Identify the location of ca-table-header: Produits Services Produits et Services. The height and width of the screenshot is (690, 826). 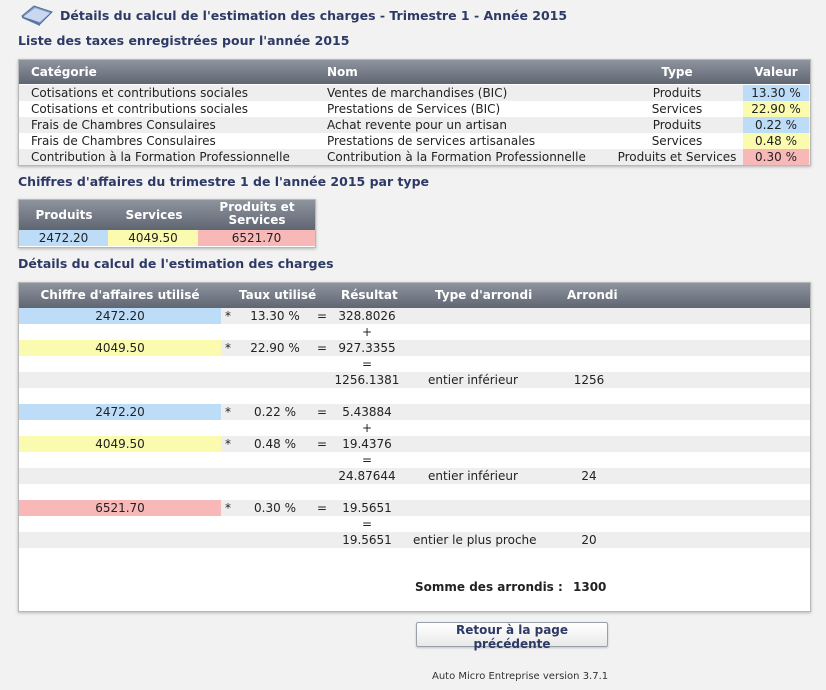
(167, 215).